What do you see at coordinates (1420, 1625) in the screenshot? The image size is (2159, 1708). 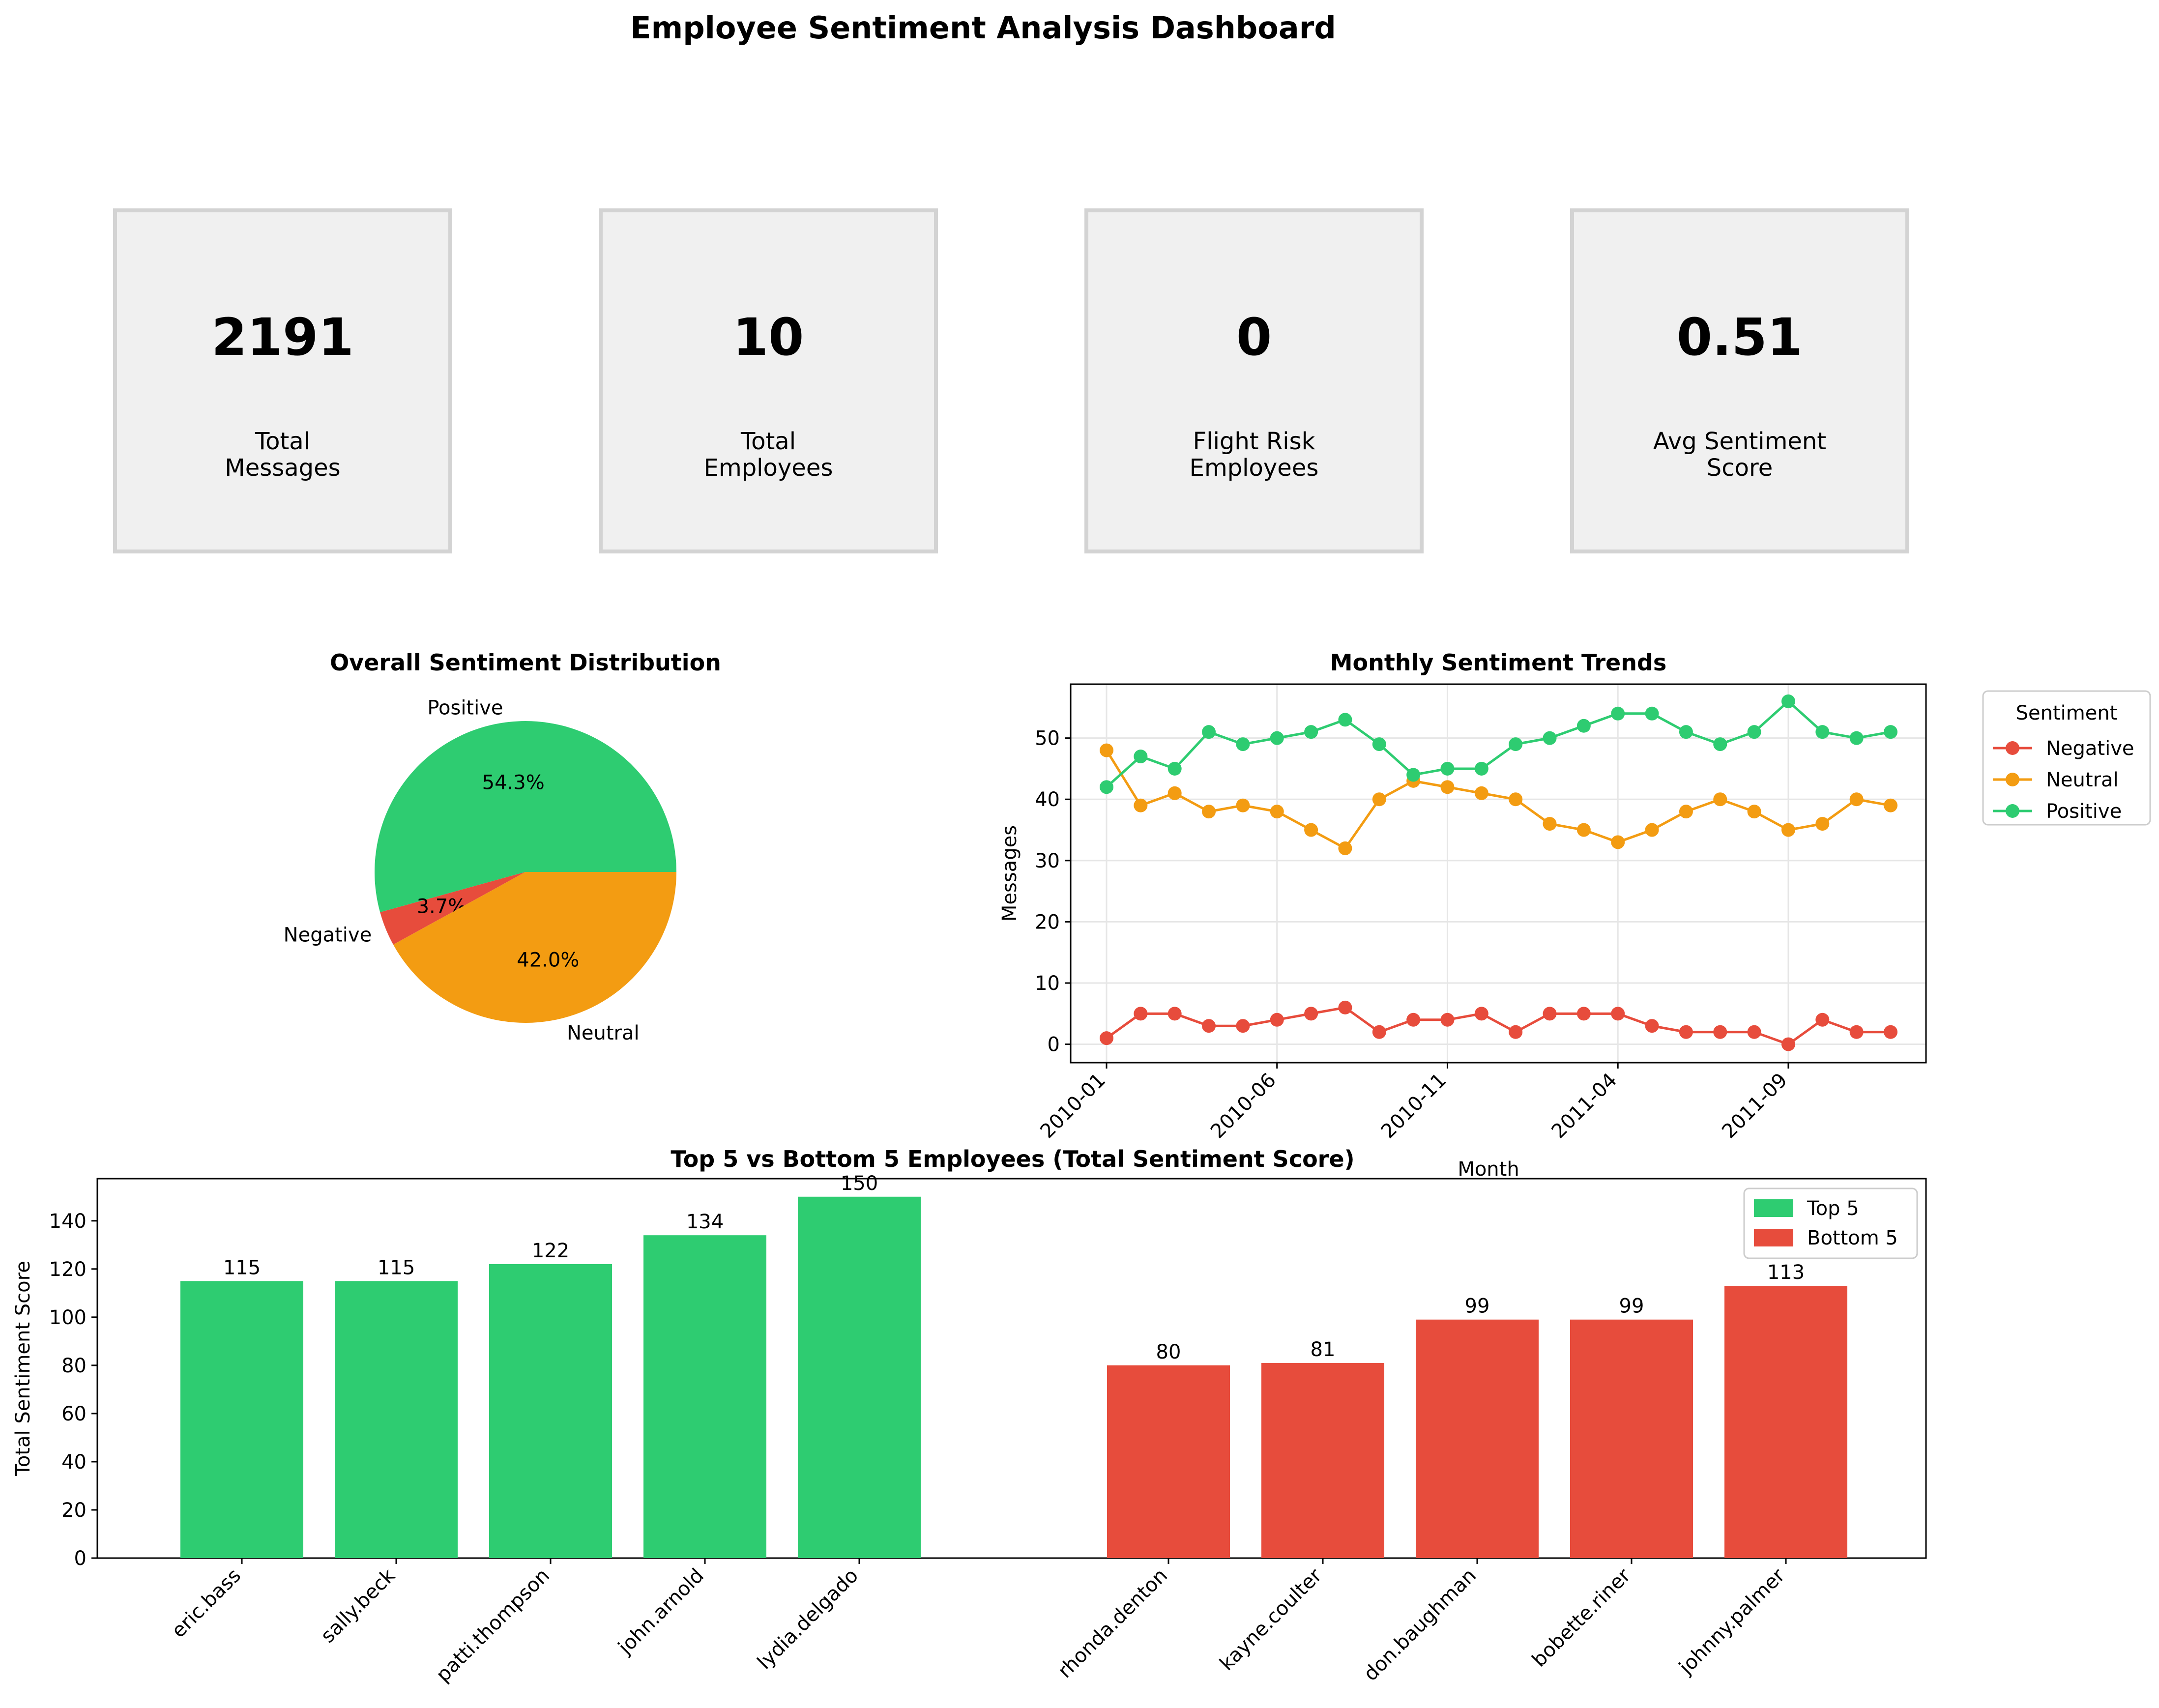 I see `x-tick-label: don.baughman` at bounding box center [1420, 1625].